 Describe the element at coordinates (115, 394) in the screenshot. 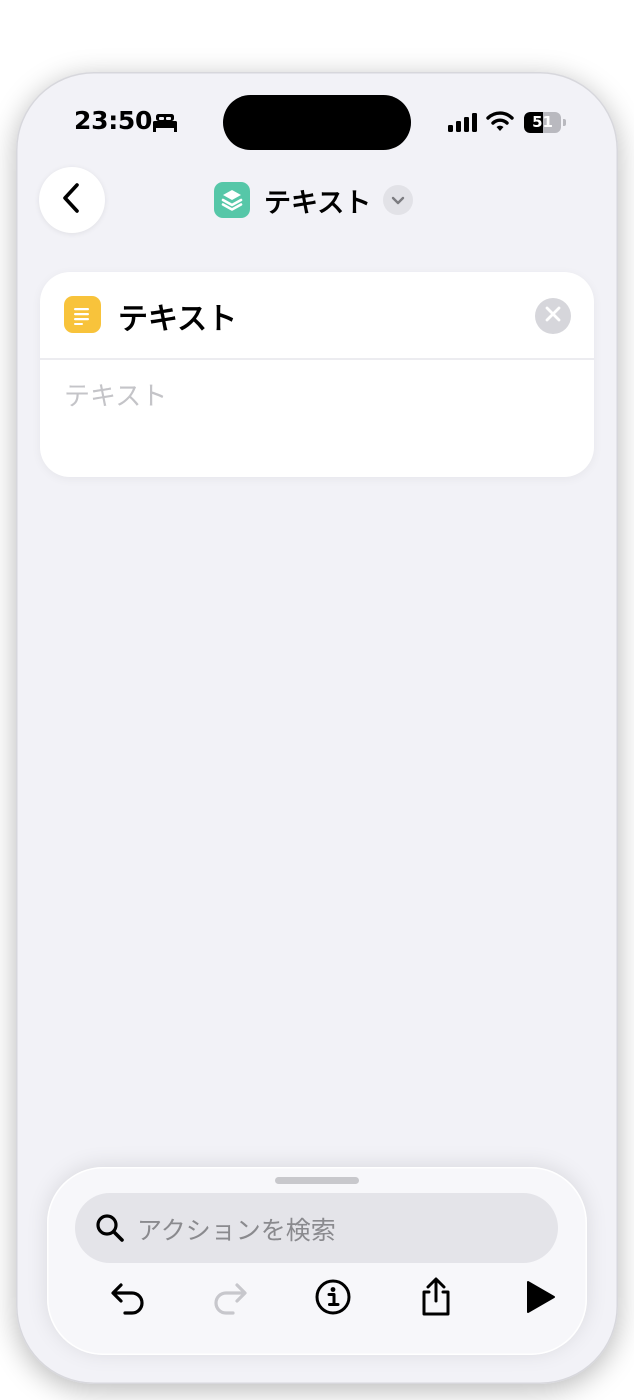

I see `text-input-field: テキスト` at that location.